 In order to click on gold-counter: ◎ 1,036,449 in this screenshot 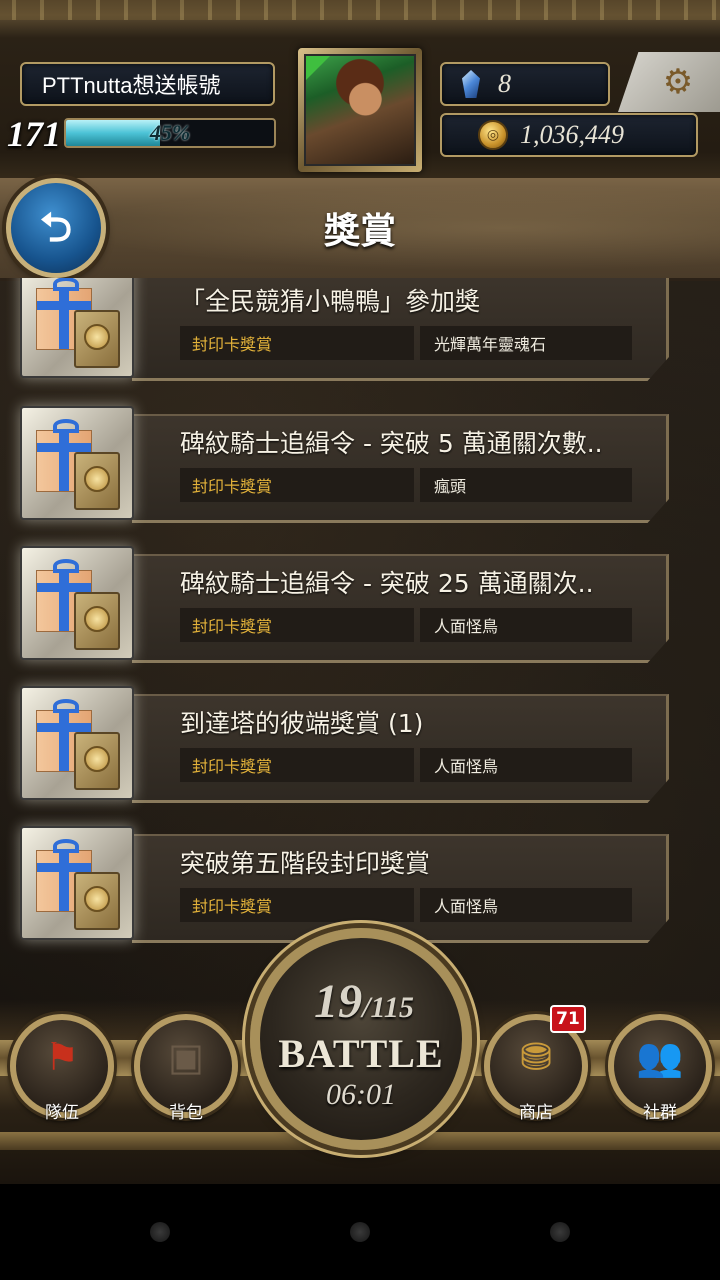, I will do `click(569, 135)`.